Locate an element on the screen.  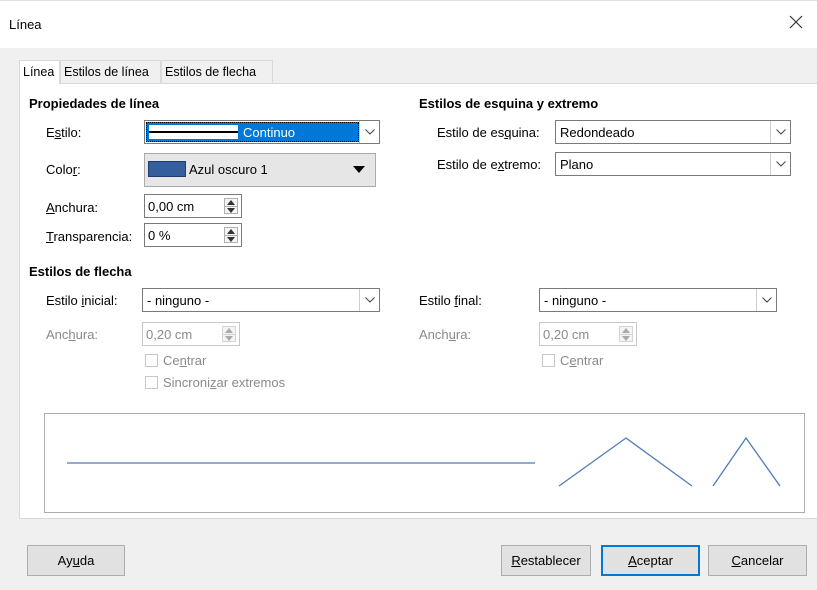
line-style-dropdown: Continuo is located at coordinates (262, 132).